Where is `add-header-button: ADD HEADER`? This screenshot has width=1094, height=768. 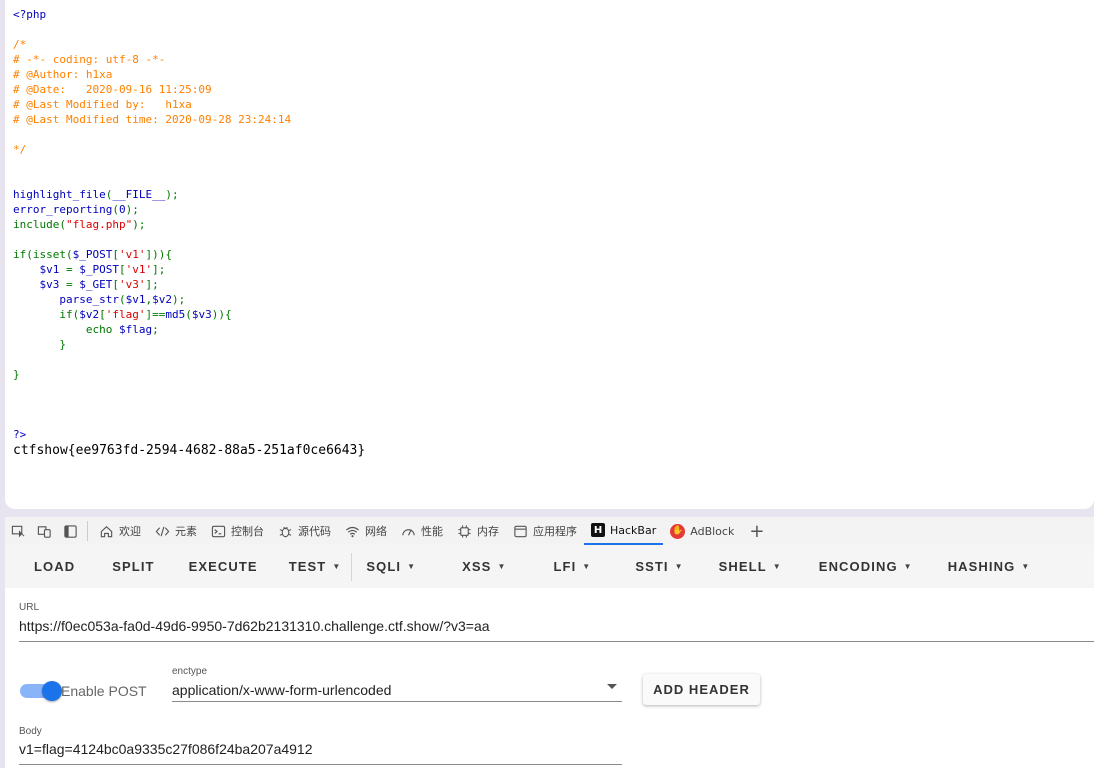
add-header-button: ADD HEADER is located at coordinates (701, 689).